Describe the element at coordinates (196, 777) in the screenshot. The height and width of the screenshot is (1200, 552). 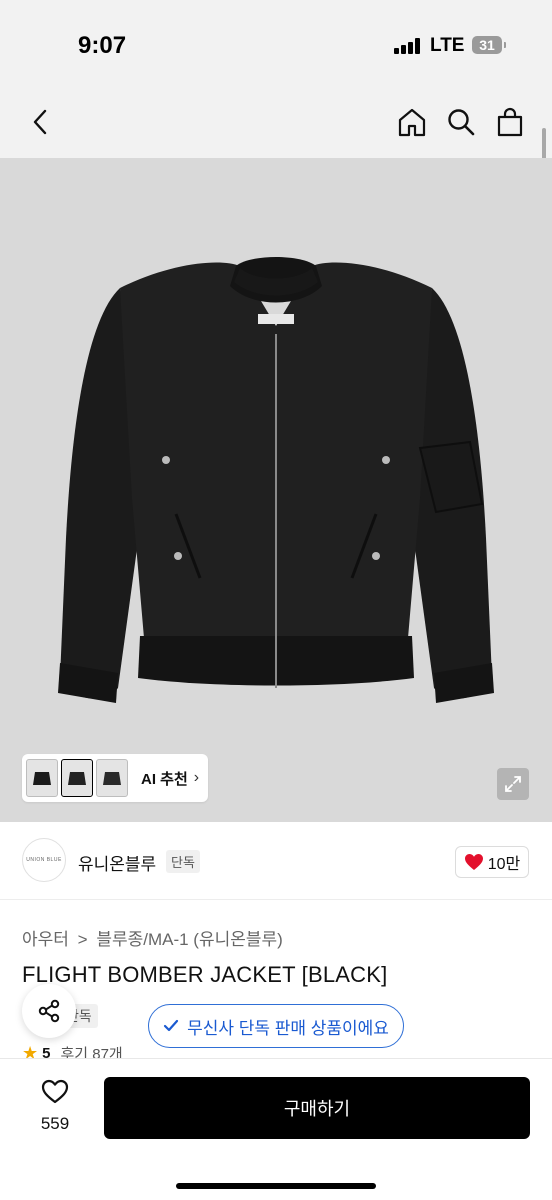
I see `chevron-right-icon: ›` at that location.